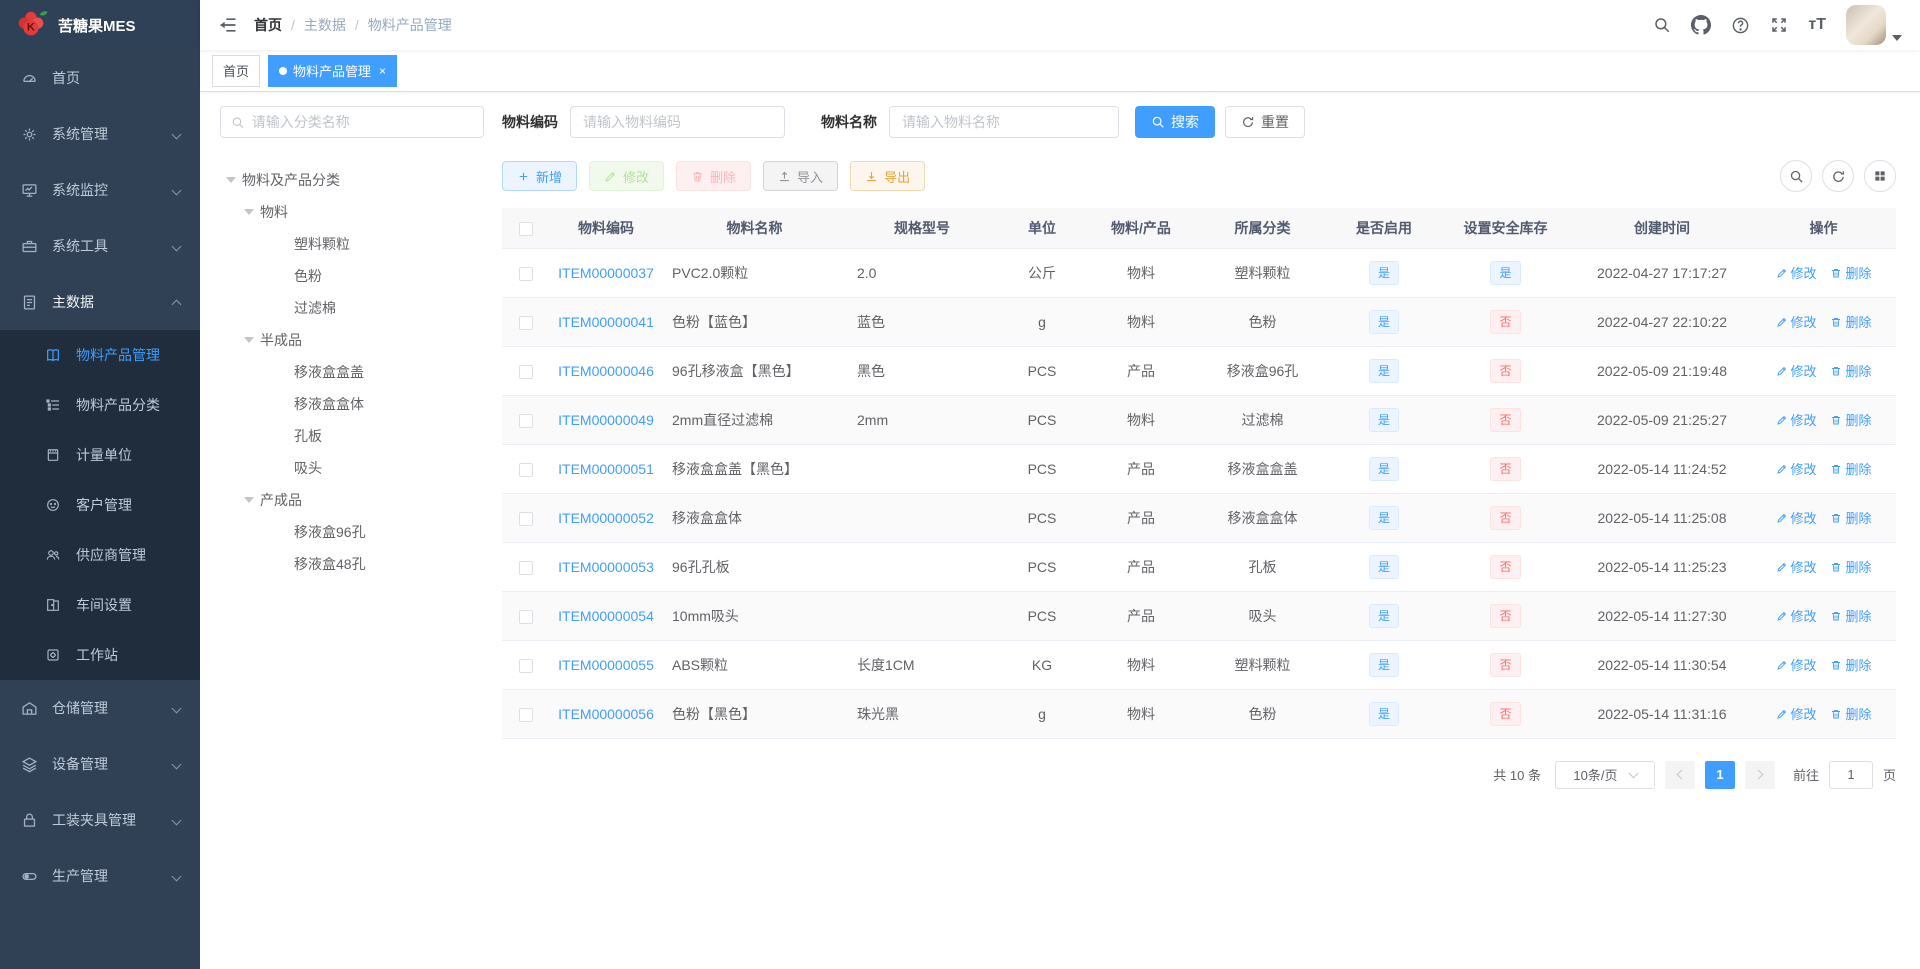 This screenshot has width=1920, height=969. I want to click on category-search-input, so click(362, 122).